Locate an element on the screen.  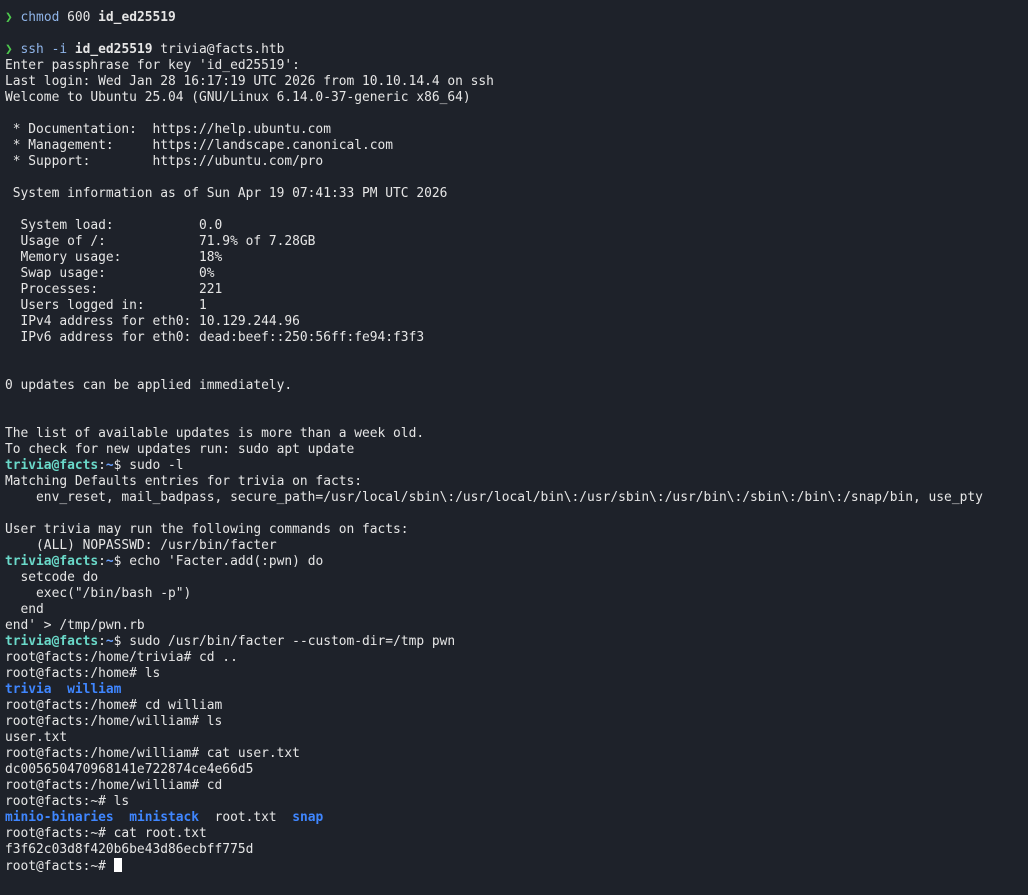
motd-link-line: * Documentation: https://help.ubuntu.com is located at coordinates (168, 129).